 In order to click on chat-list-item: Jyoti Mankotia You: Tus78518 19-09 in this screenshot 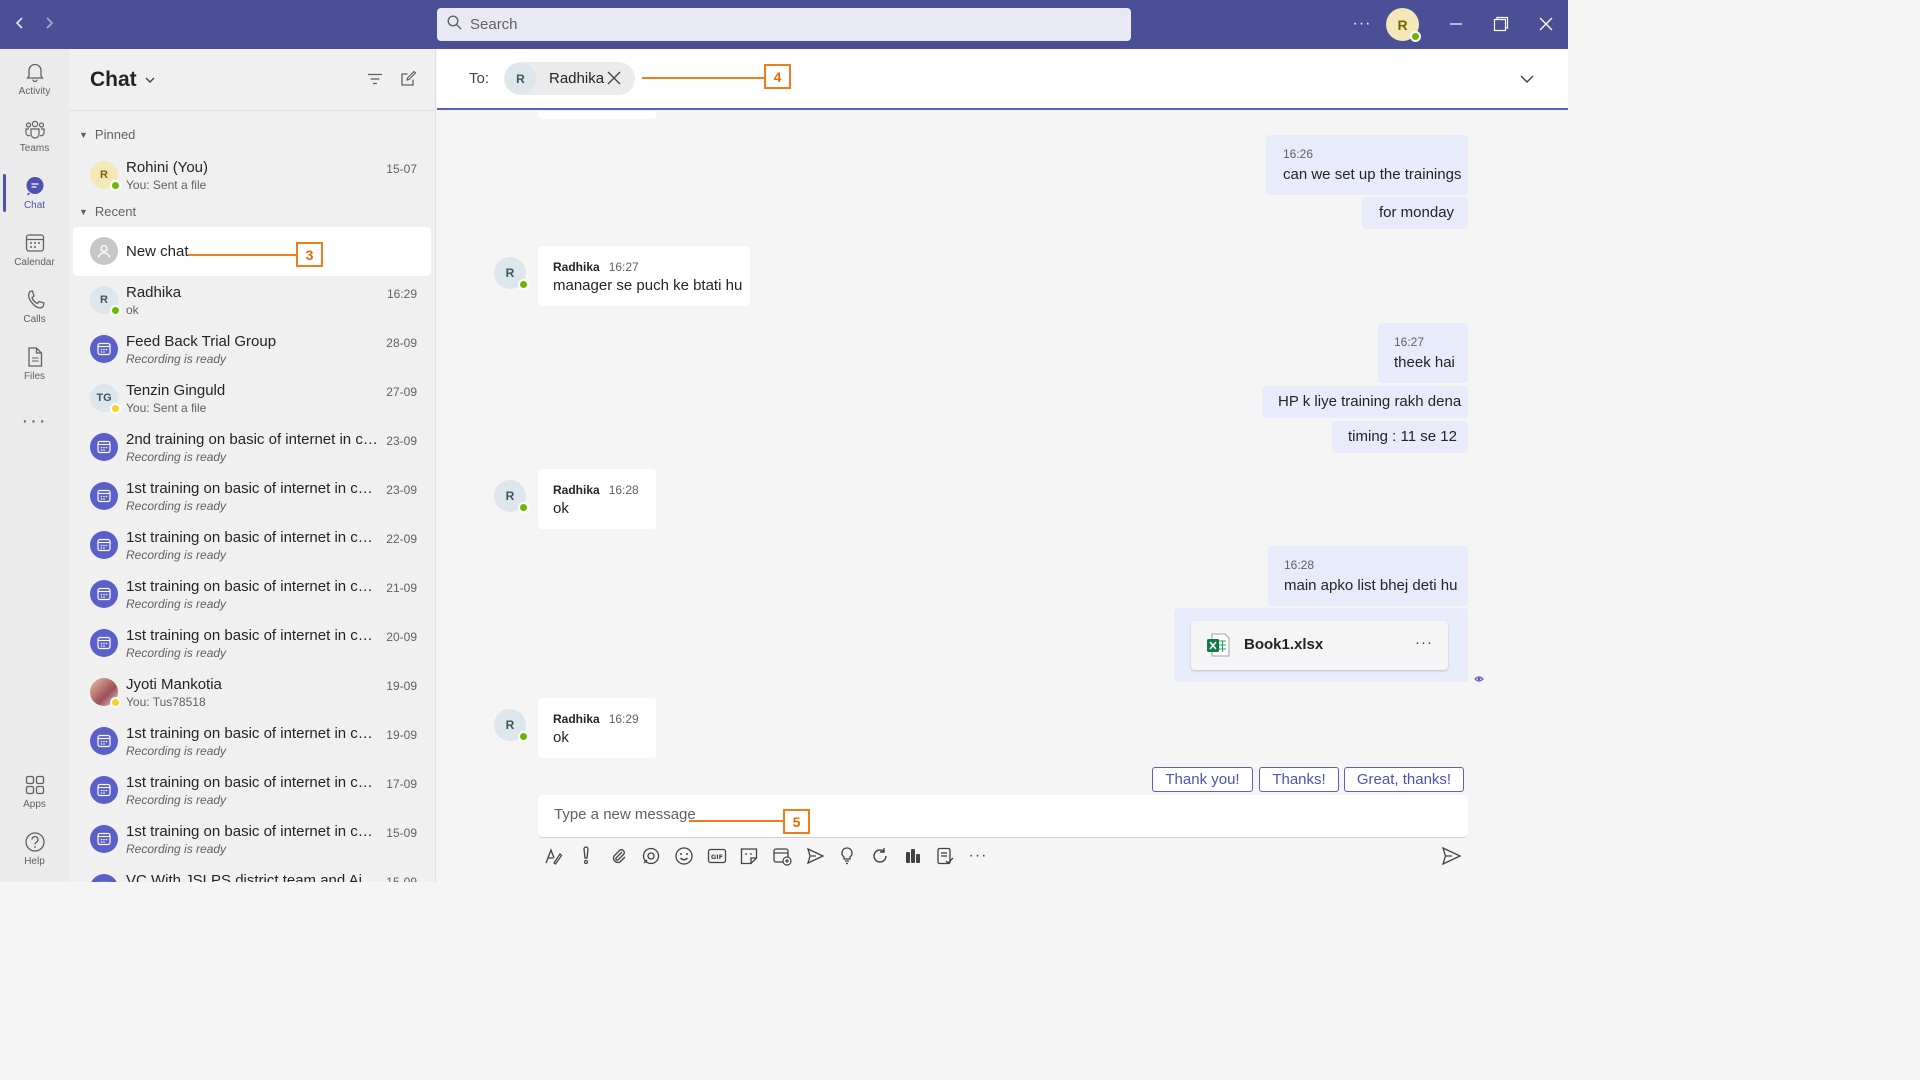, I will do `click(252, 692)`.